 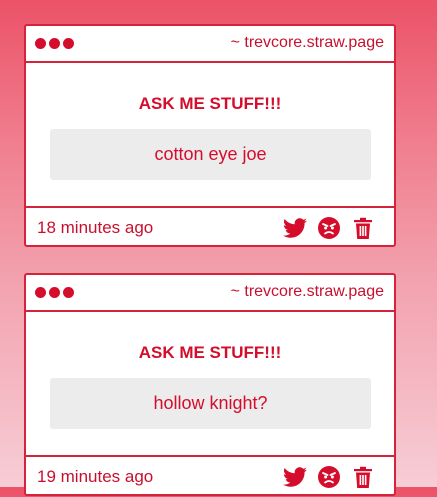 I want to click on answer-text: cotton eye joe, so click(x=210, y=154).